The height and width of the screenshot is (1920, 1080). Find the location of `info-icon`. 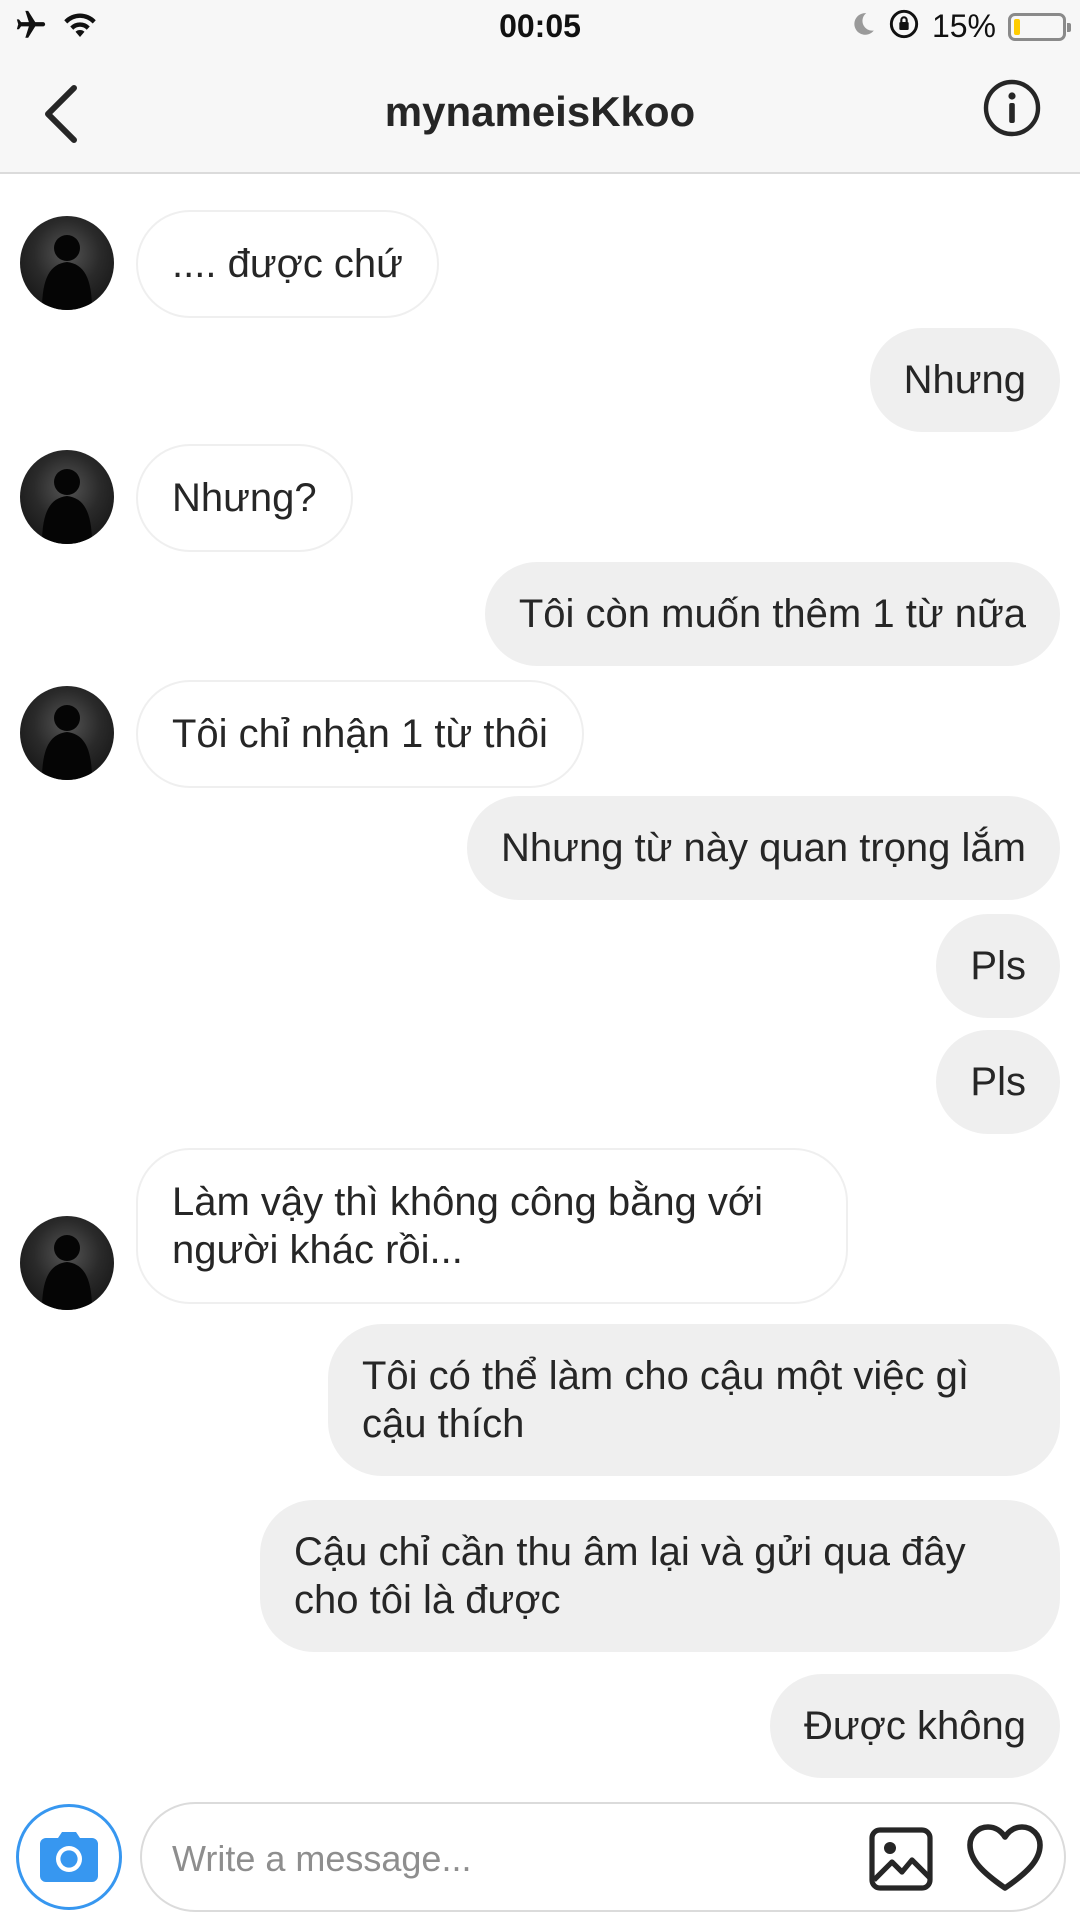

info-icon is located at coordinates (1012, 108).